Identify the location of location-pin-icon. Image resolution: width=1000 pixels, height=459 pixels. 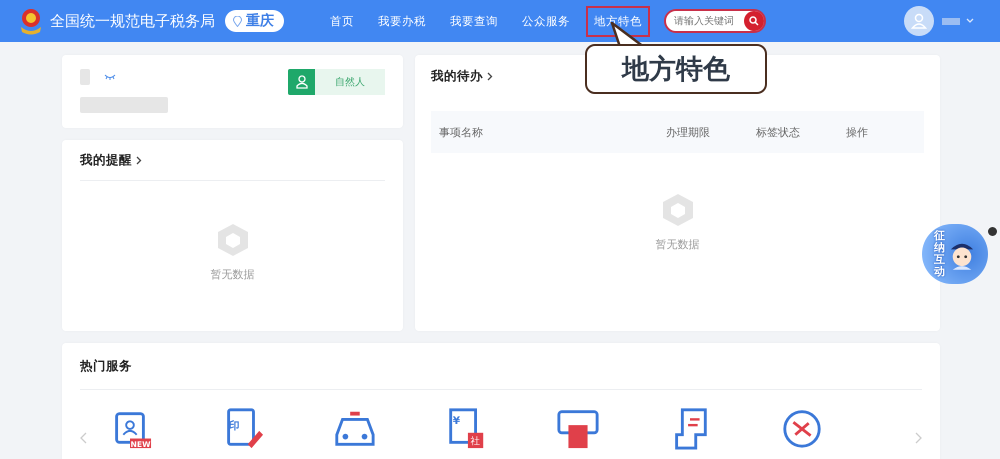
(237, 21).